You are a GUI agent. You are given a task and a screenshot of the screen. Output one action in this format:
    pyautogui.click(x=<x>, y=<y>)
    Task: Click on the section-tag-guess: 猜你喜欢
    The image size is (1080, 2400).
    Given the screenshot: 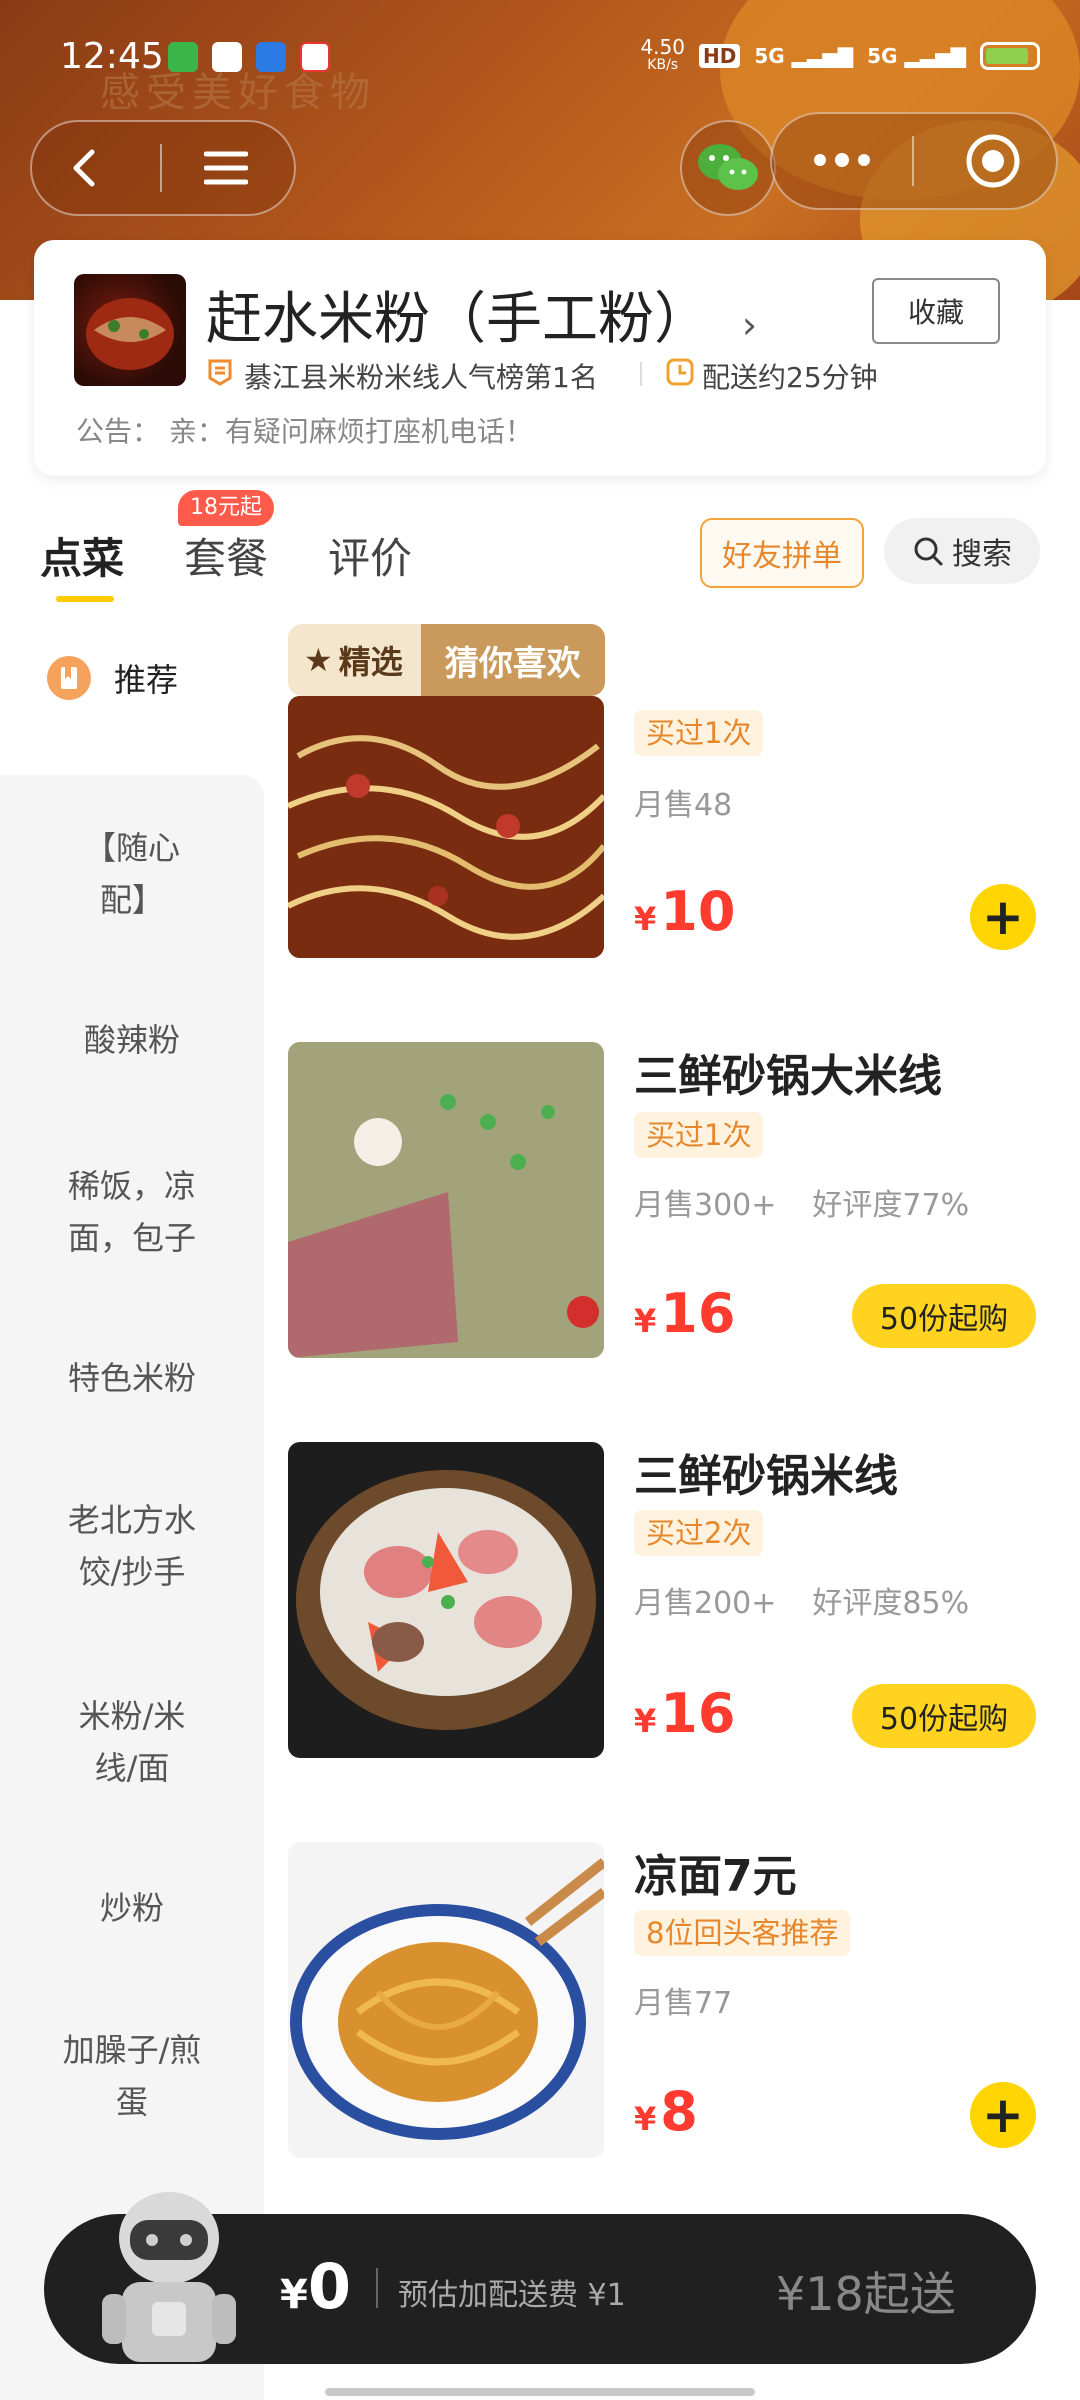 What is the action you would take?
    pyautogui.click(x=512, y=660)
    